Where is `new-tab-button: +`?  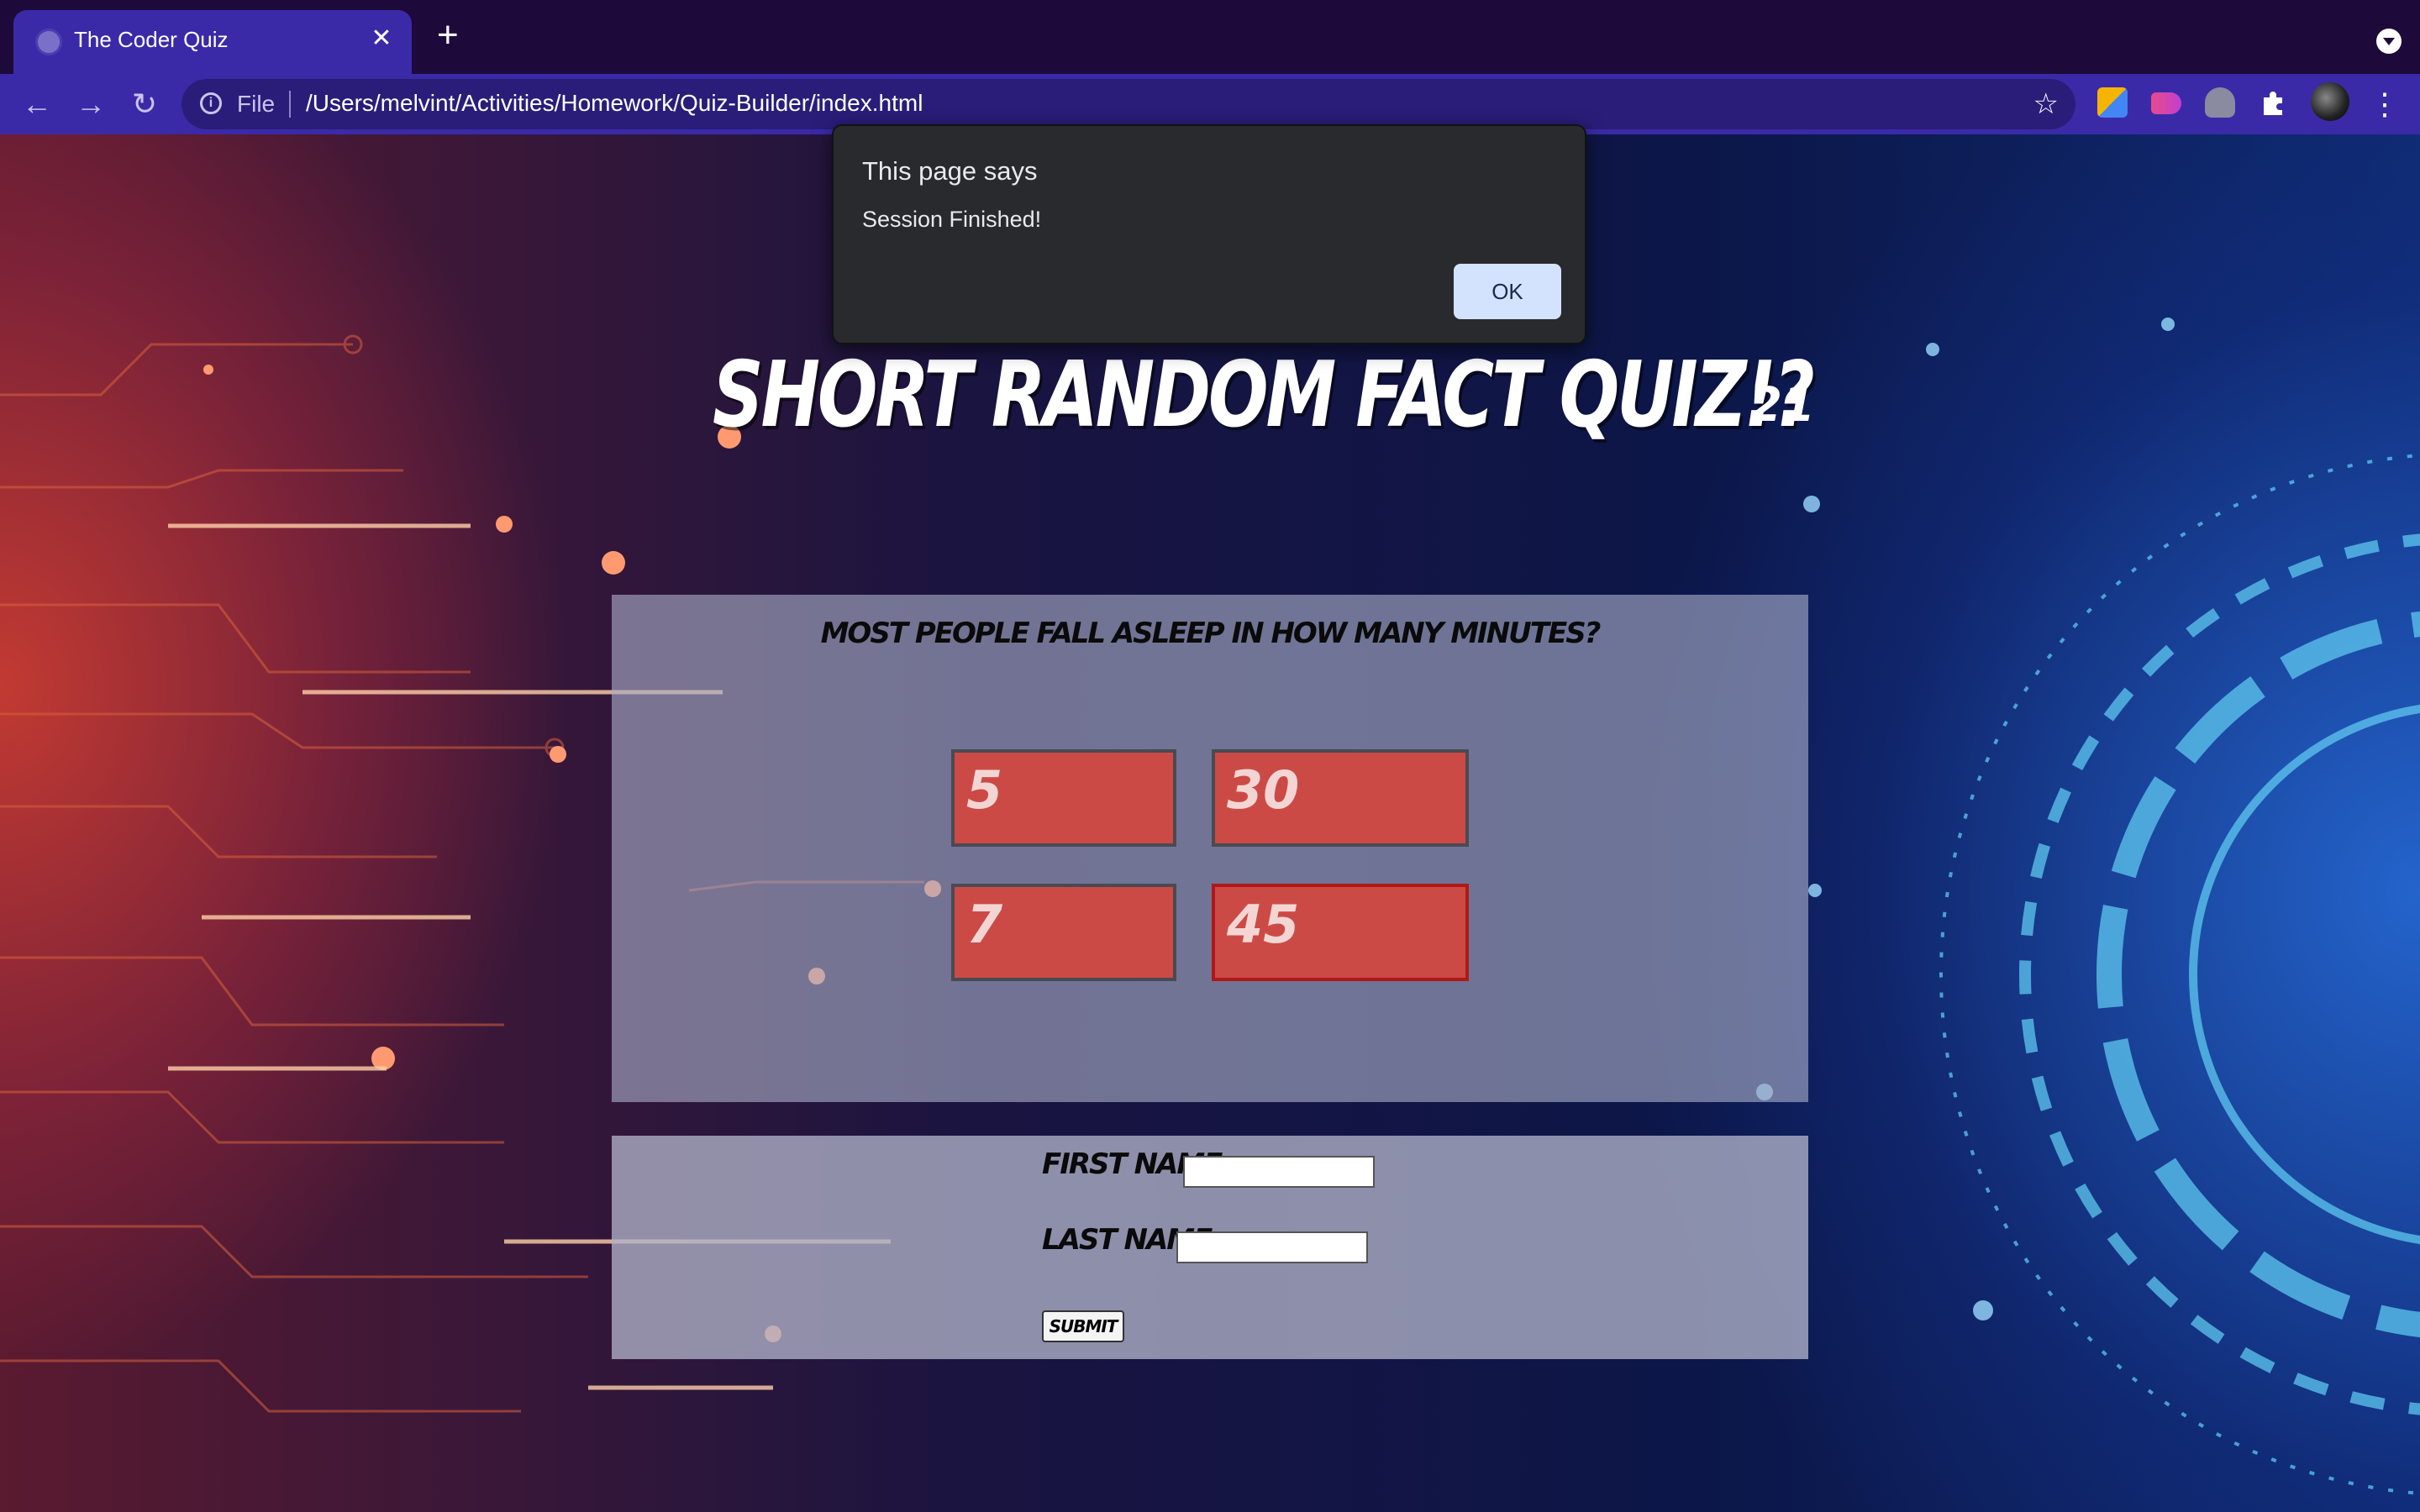 new-tab-button: + is located at coordinates (448, 35).